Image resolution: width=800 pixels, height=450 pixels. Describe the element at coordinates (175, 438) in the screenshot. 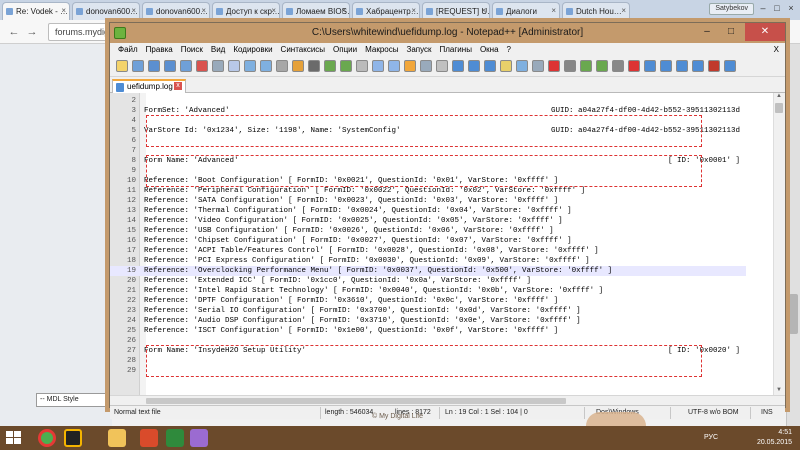

I see `notepadpp-icon` at that location.